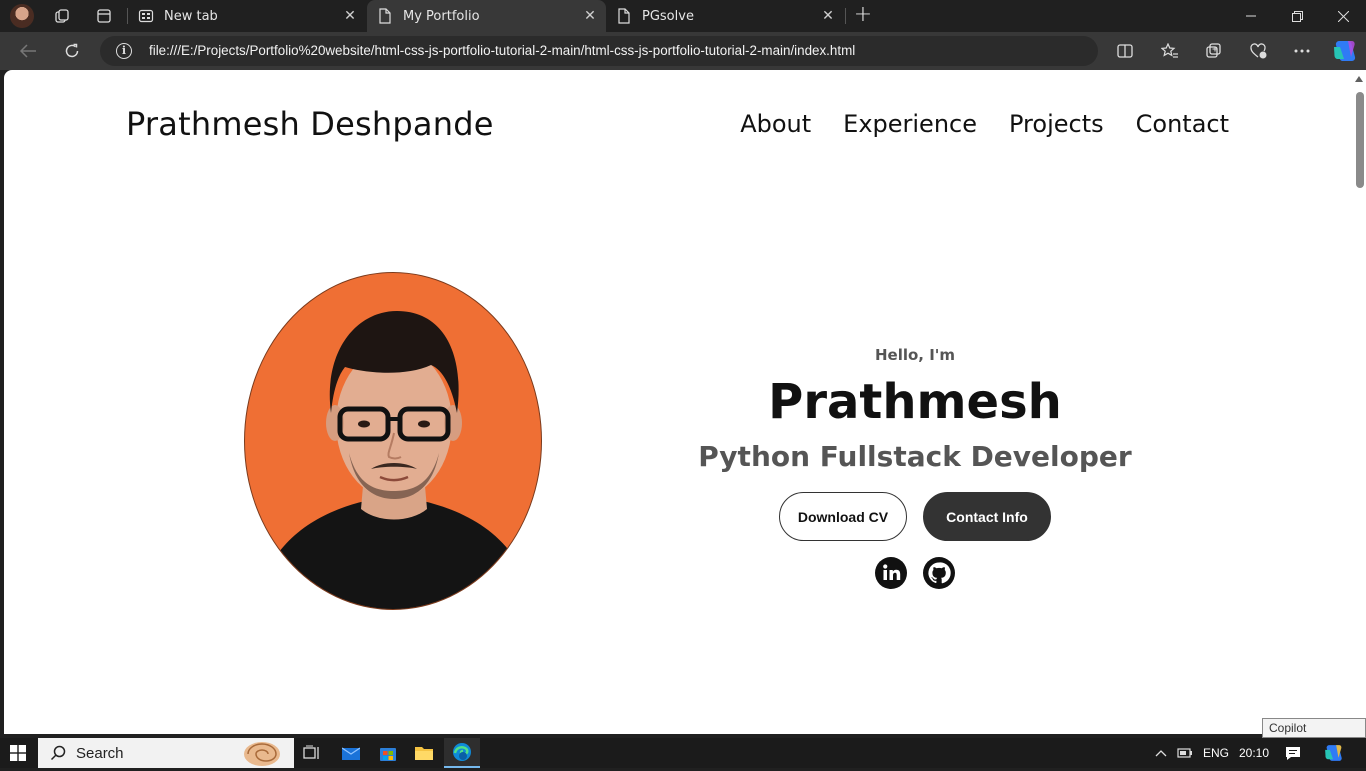 This screenshot has width=1366, height=771. I want to click on language-indicator: ENG, so click(1216, 753).